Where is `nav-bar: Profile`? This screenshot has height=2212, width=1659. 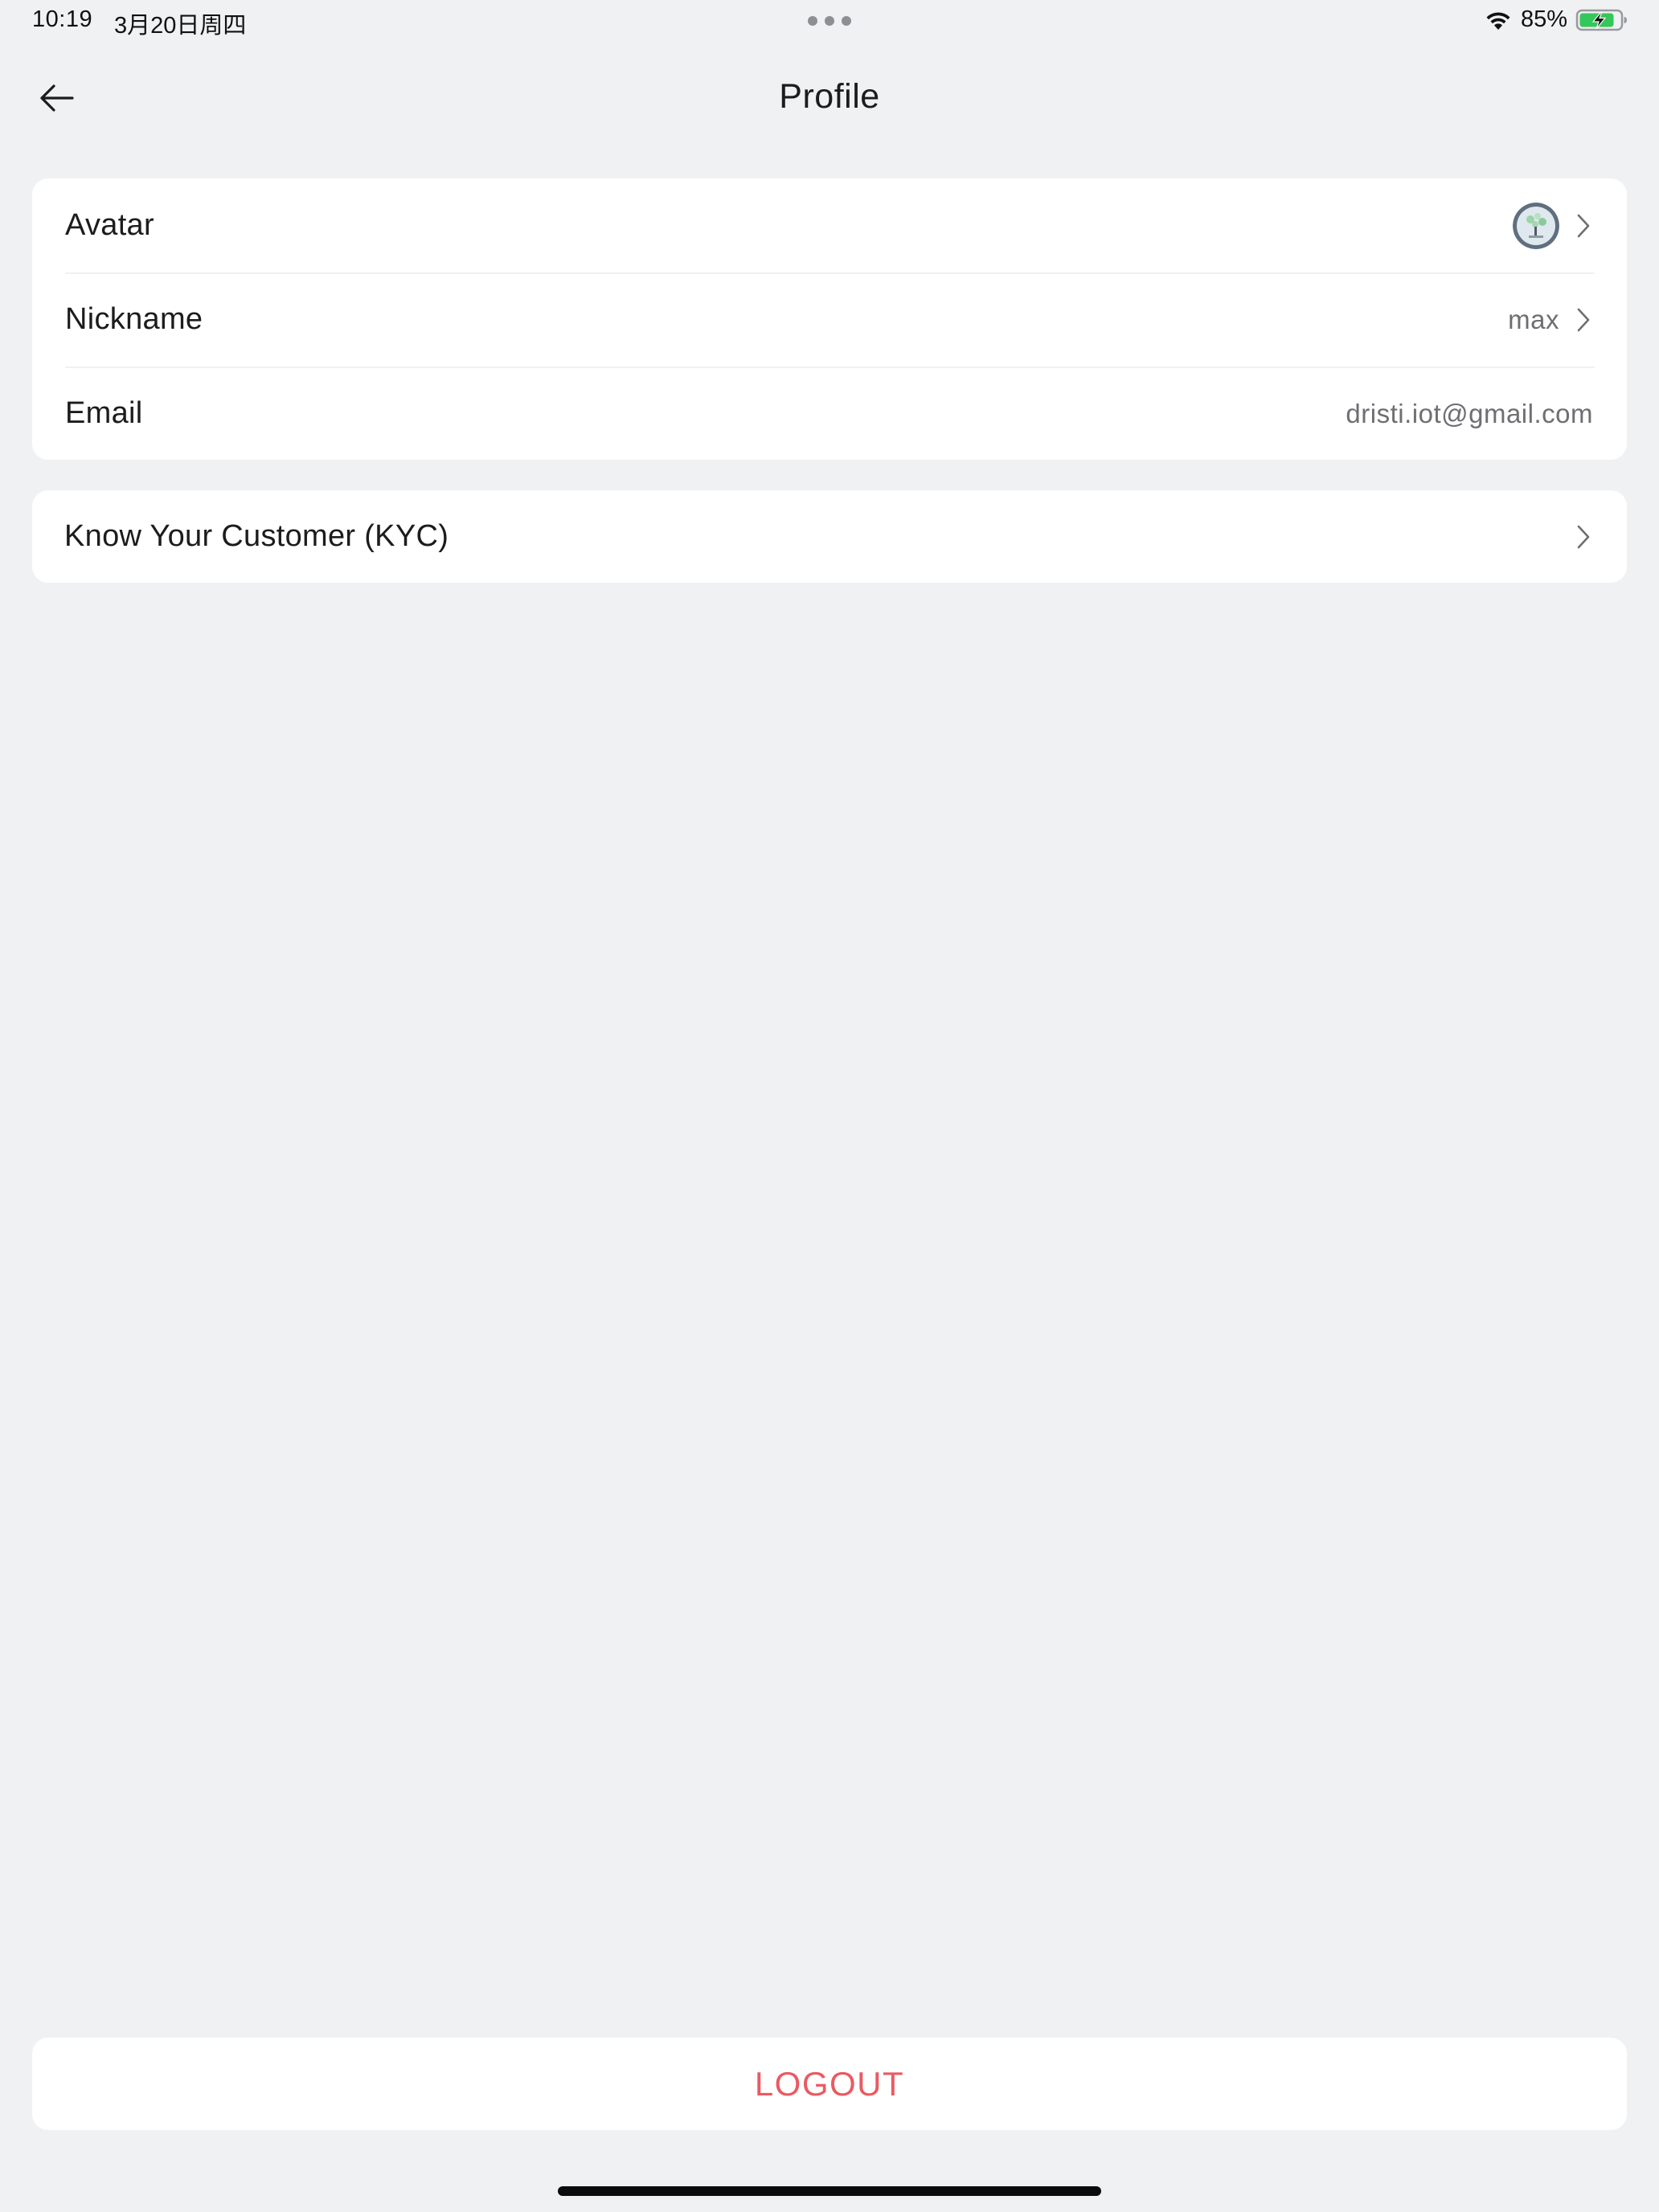 nav-bar: Profile is located at coordinates (829, 96).